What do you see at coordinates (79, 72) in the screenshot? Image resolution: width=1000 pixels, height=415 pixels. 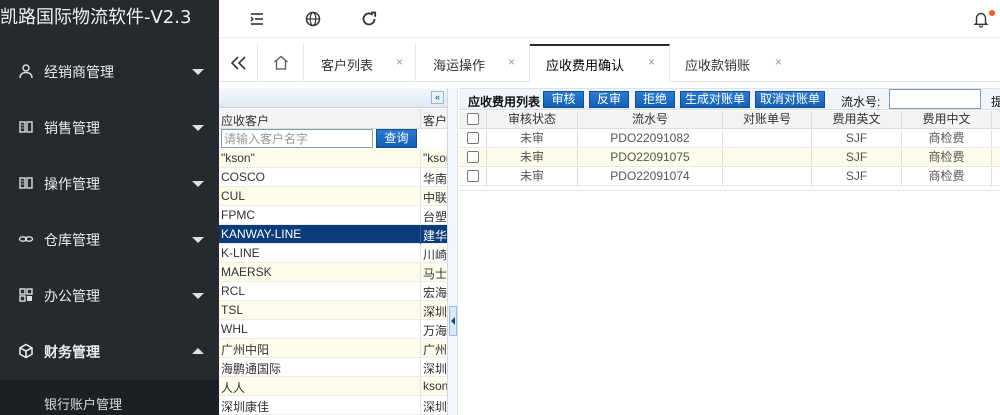 I see `sidebar-item-label: 经销商管理` at bounding box center [79, 72].